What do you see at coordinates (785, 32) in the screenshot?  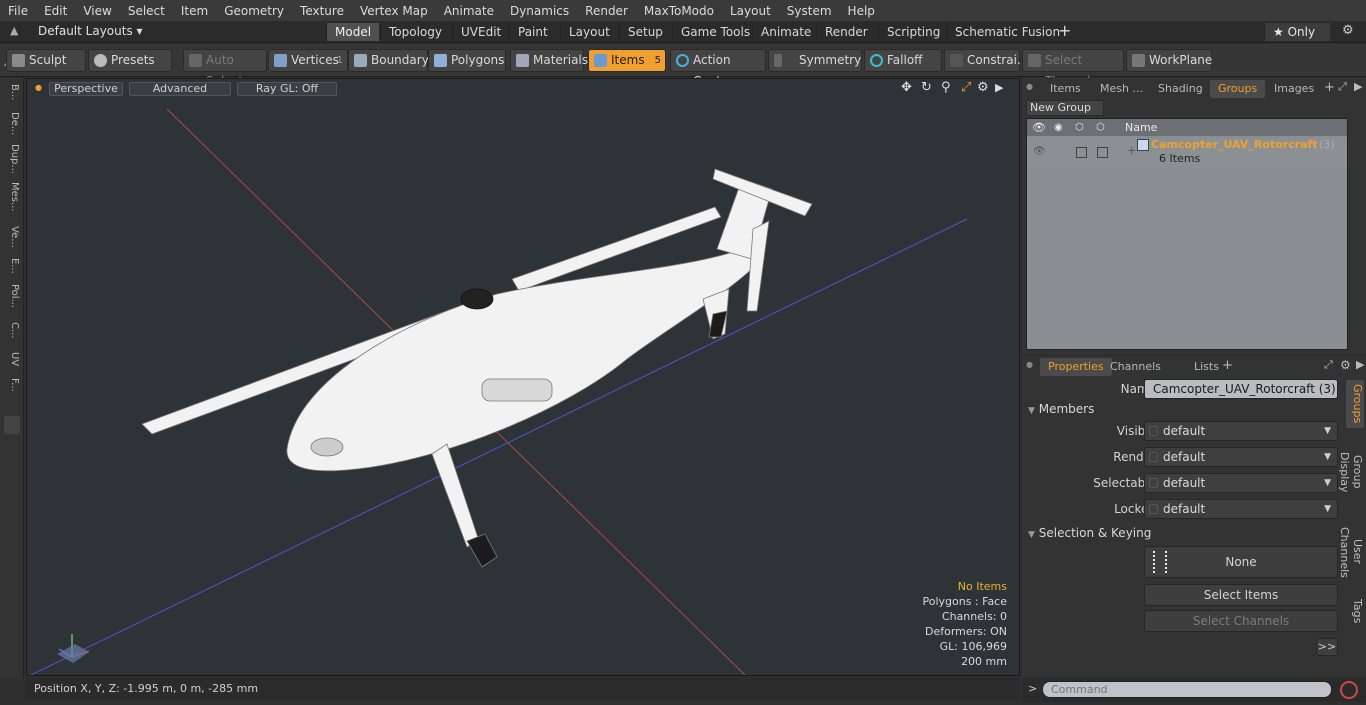 I see `tab-animate: Animate` at bounding box center [785, 32].